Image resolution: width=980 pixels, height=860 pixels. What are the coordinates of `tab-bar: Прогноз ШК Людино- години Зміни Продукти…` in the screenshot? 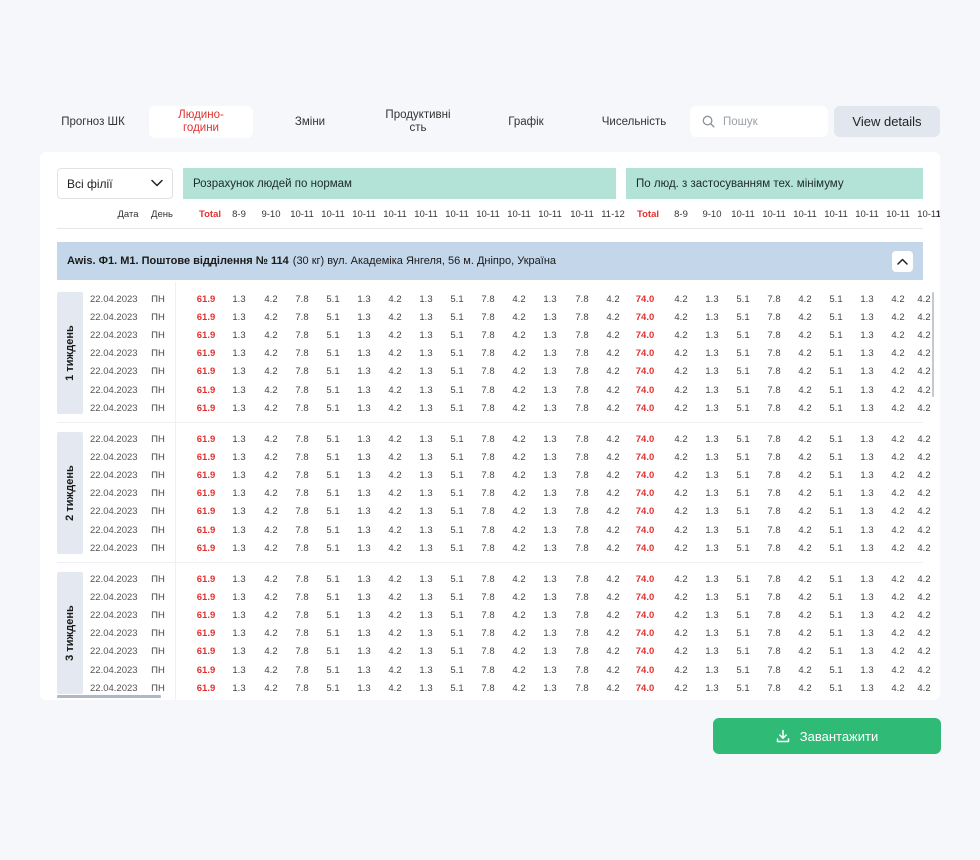 It's located at (490, 122).